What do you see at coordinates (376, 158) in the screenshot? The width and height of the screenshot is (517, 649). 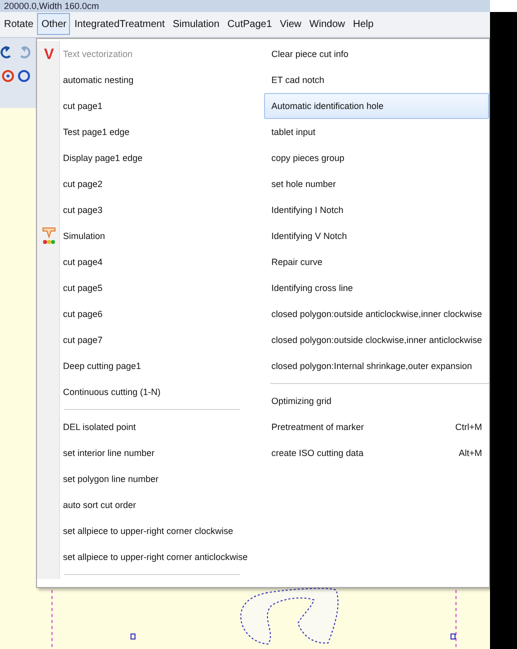 I see `menu-item: copy pieces group` at bounding box center [376, 158].